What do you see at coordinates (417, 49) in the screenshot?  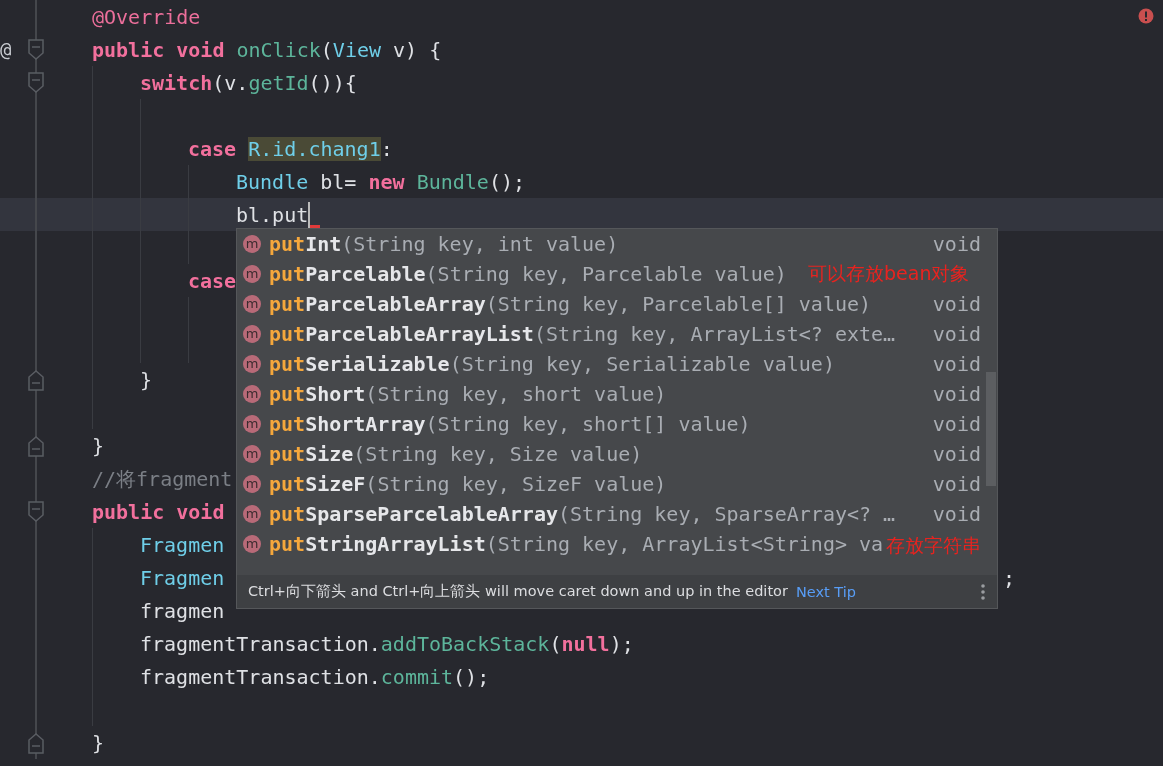 I see `code-token: v) {` at bounding box center [417, 49].